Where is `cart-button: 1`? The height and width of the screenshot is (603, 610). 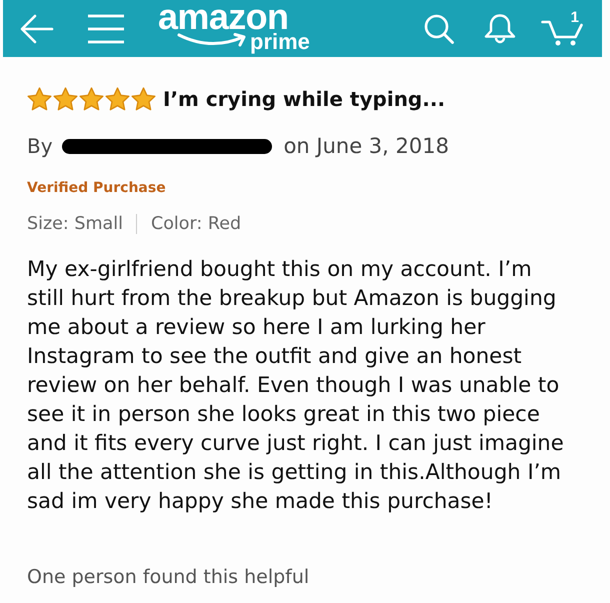
cart-button: 1 is located at coordinates (562, 28).